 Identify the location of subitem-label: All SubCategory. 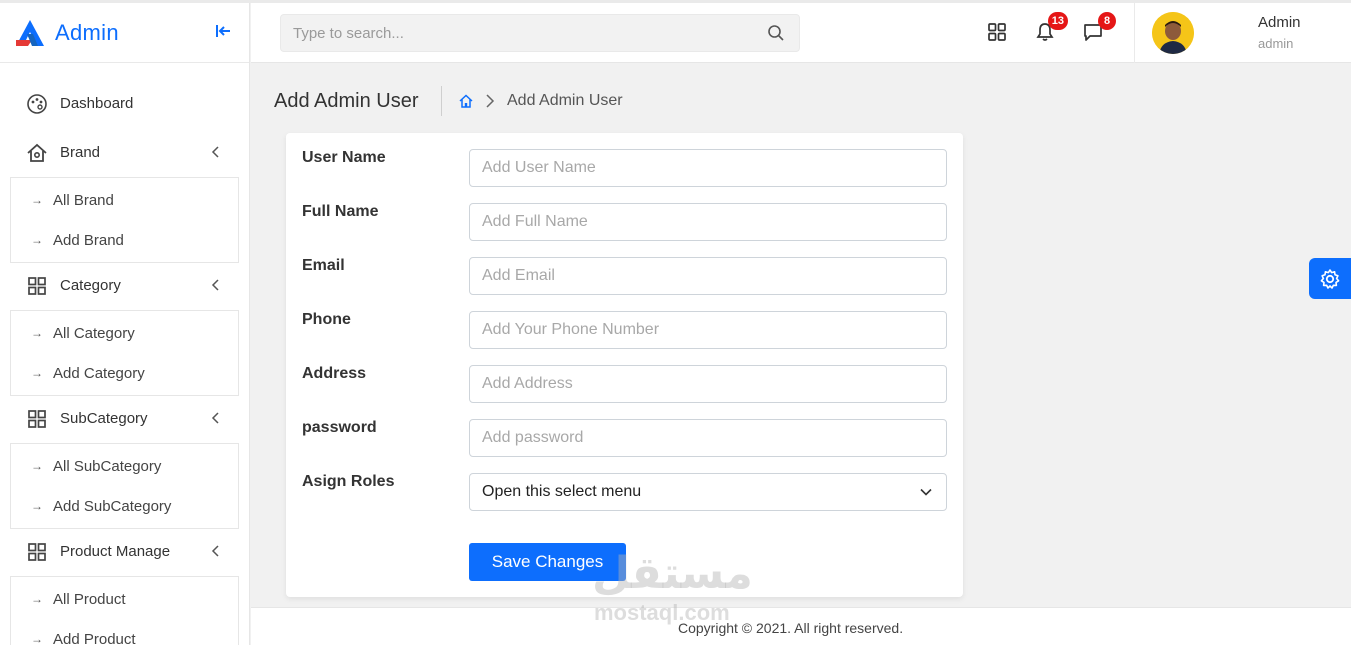
(107, 466).